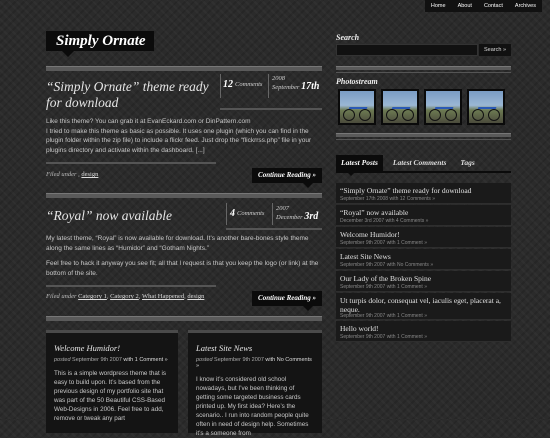  Describe the element at coordinates (310, 86) in the screenshot. I see `post-day: 17th` at that location.